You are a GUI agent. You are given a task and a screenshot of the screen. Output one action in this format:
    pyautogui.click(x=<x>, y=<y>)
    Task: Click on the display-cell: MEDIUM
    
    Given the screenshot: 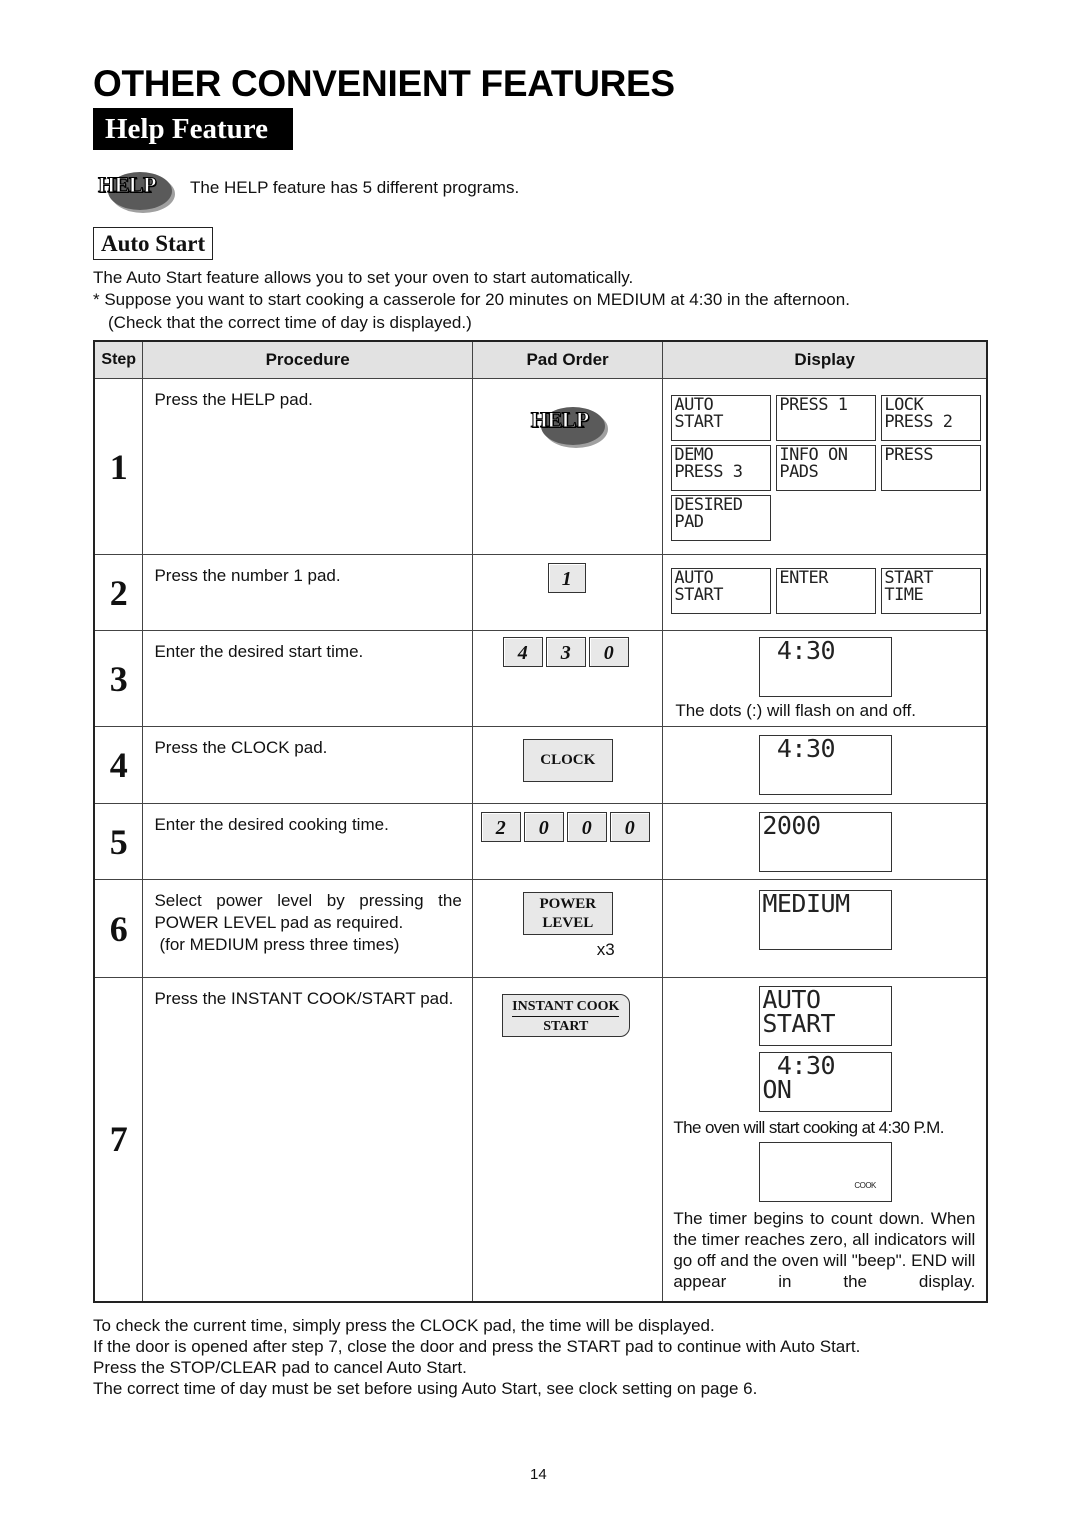 What is the action you would take?
    pyautogui.click(x=825, y=928)
    